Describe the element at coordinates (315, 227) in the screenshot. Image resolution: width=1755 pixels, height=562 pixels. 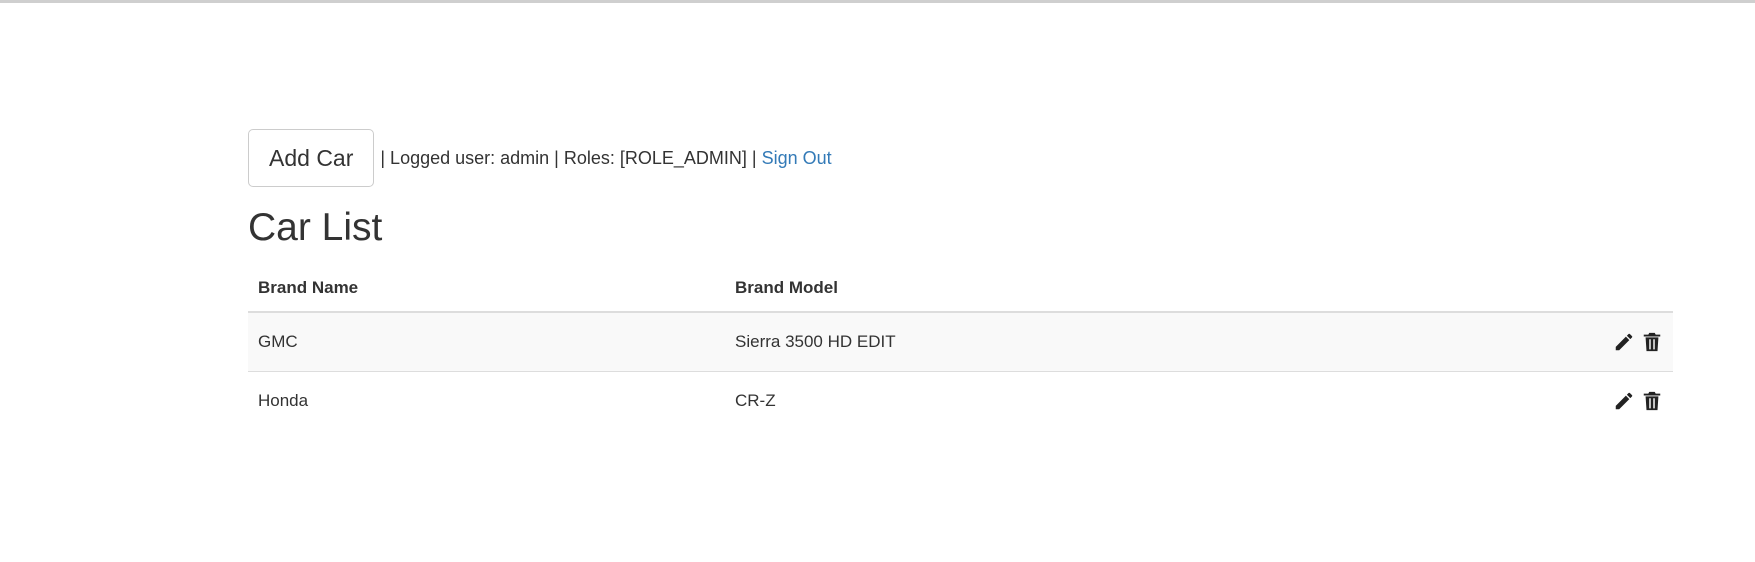
I see `page-title: Car List` at that location.